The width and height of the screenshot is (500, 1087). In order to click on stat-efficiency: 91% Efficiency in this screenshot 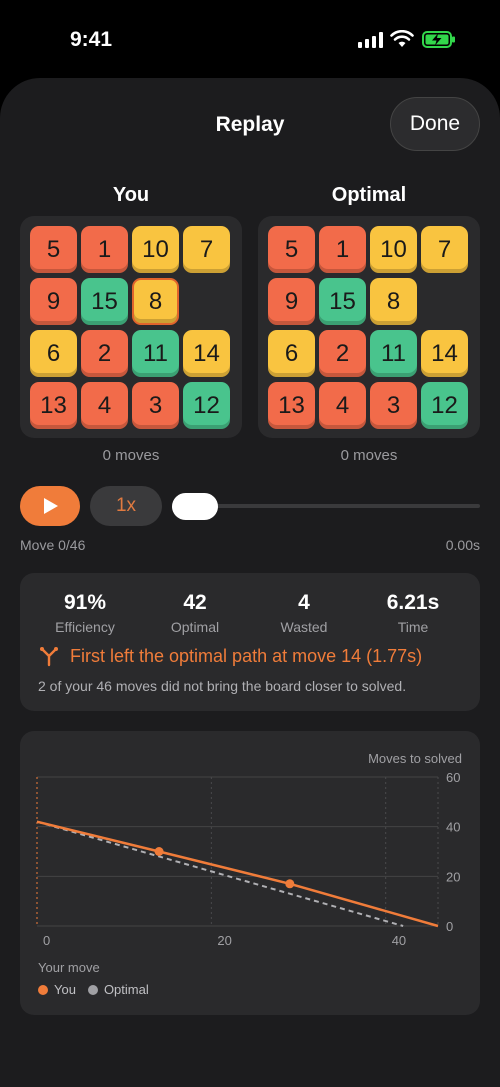, I will do `click(85, 613)`.